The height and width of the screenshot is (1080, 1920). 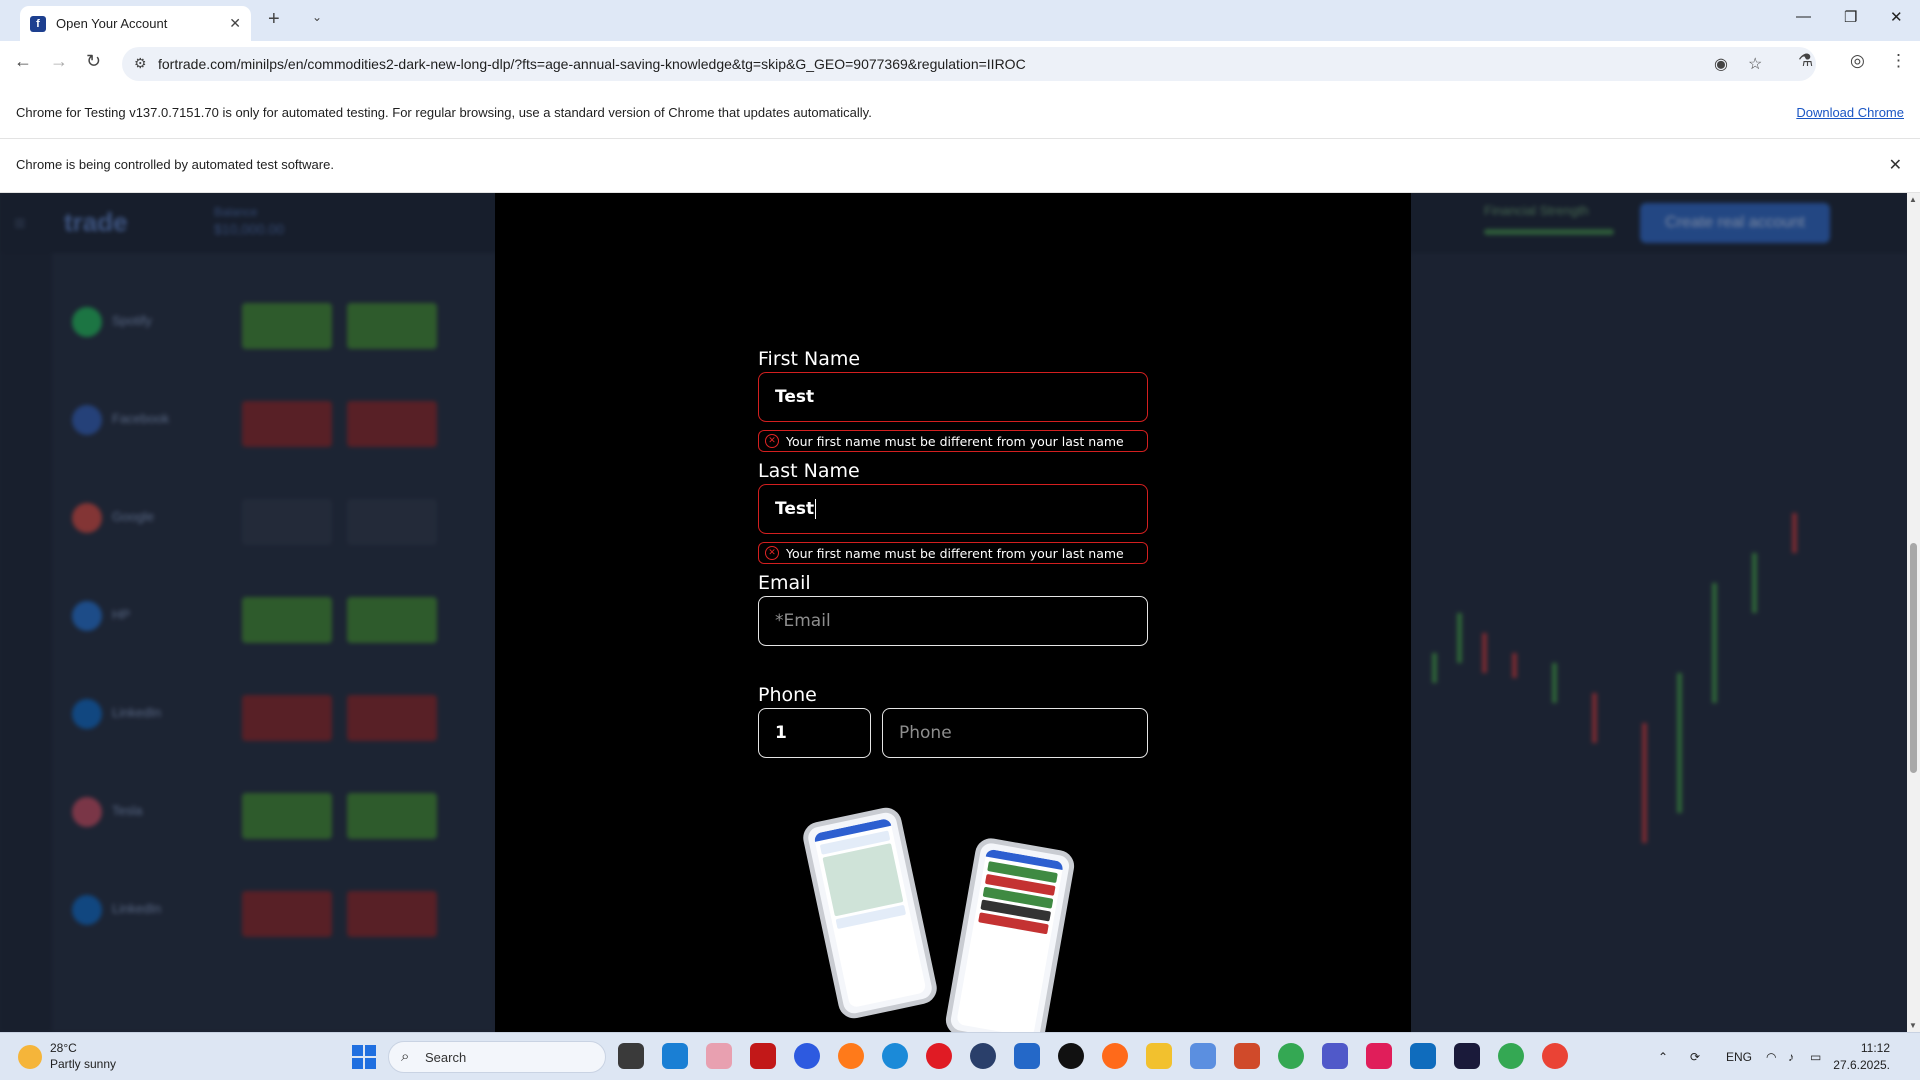 I want to click on list-item: Spotify, so click(x=282, y=348).